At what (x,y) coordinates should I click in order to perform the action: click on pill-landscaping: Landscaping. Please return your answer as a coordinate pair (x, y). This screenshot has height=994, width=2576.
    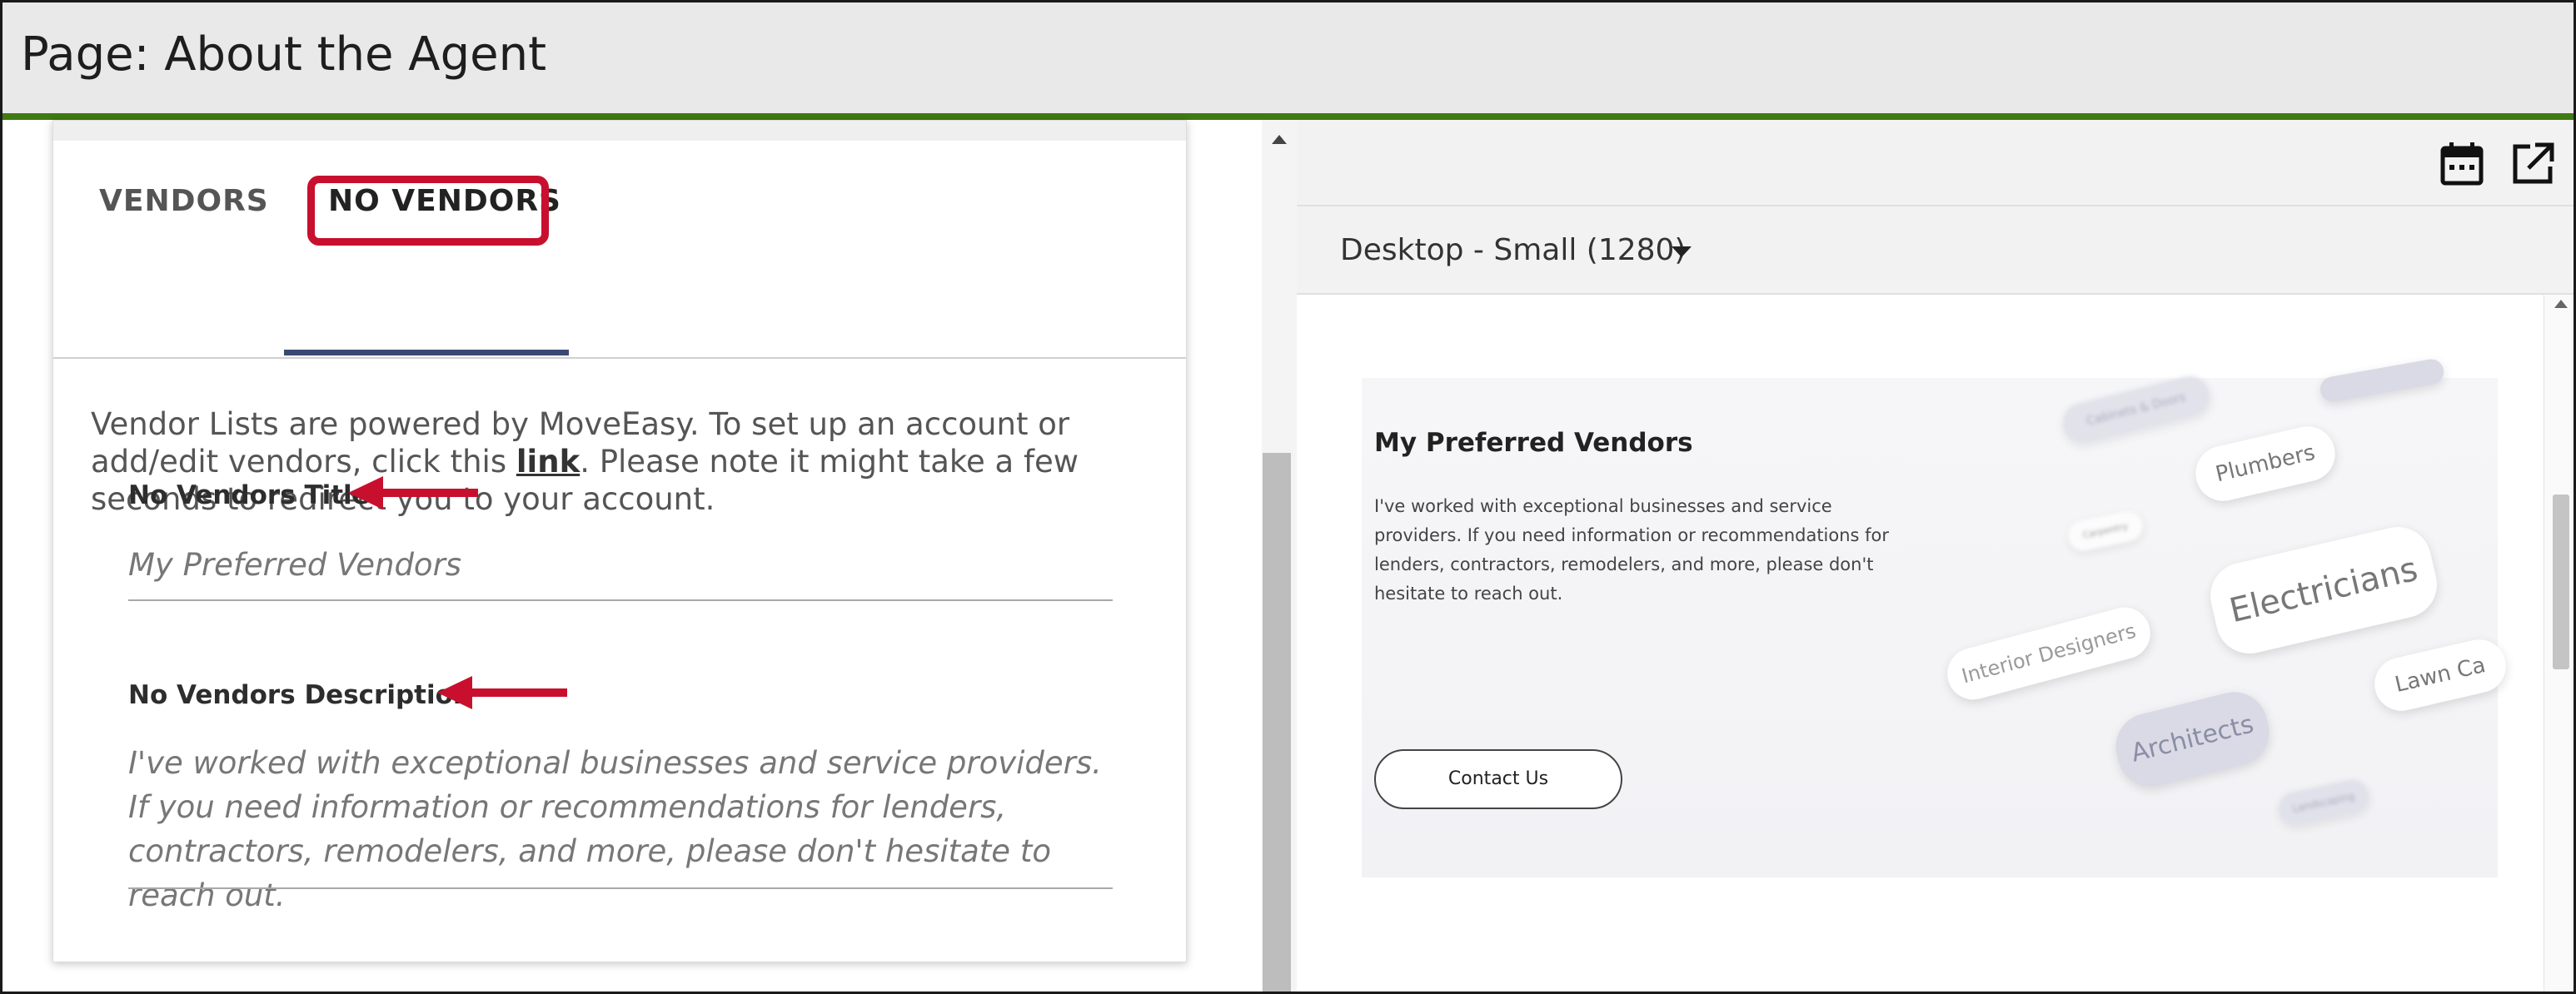
    Looking at the image, I should click on (2323, 802).